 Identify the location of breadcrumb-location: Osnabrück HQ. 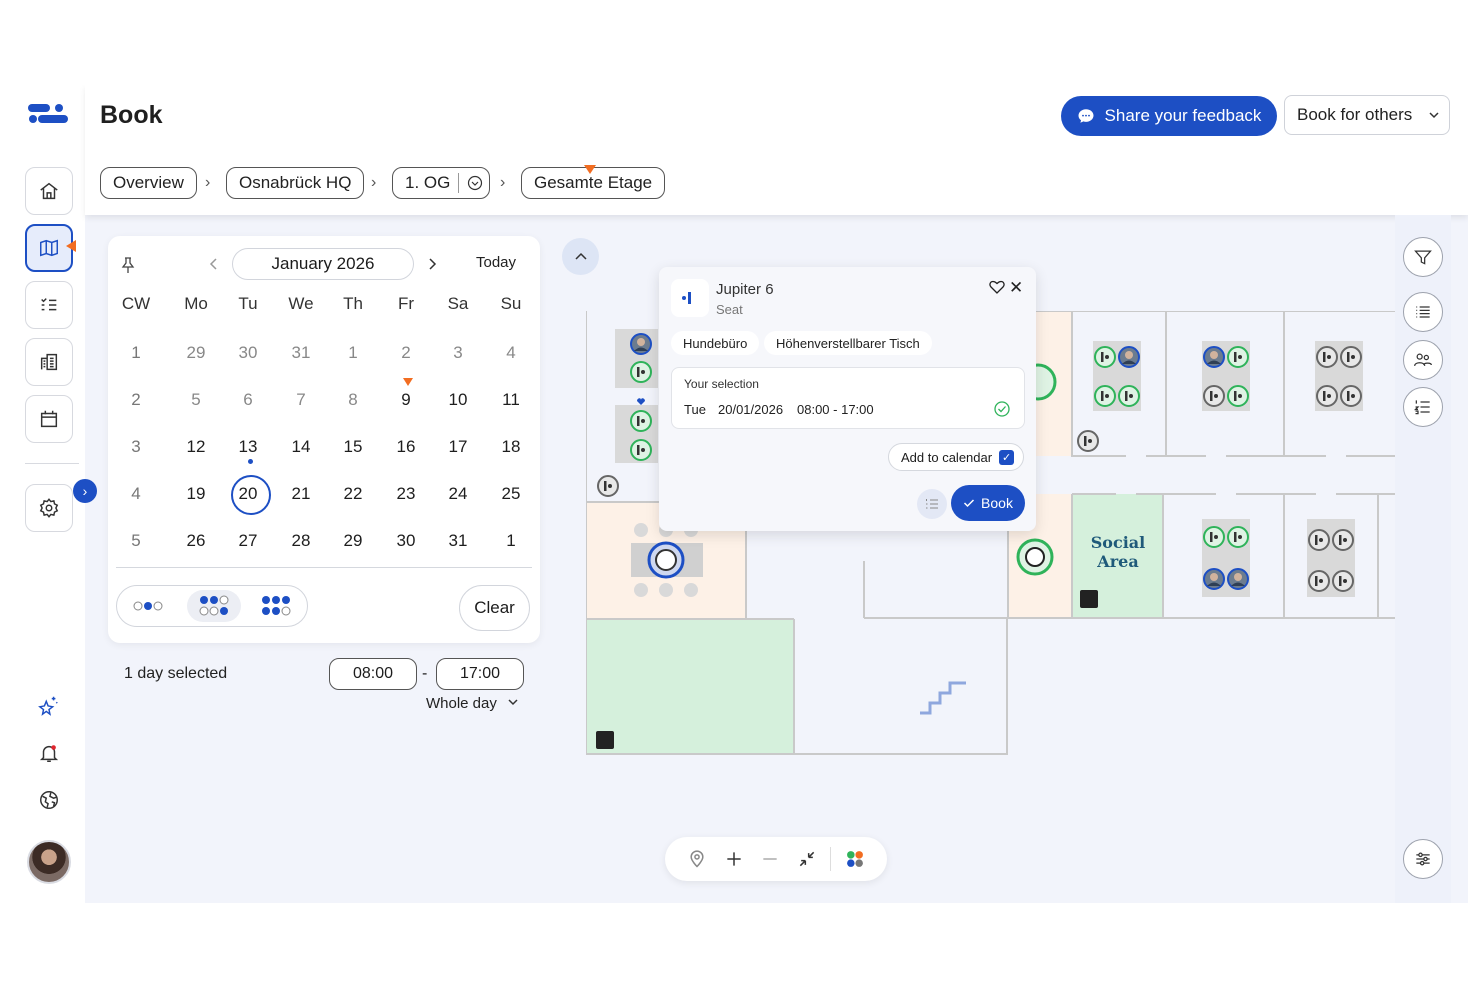
(295, 183).